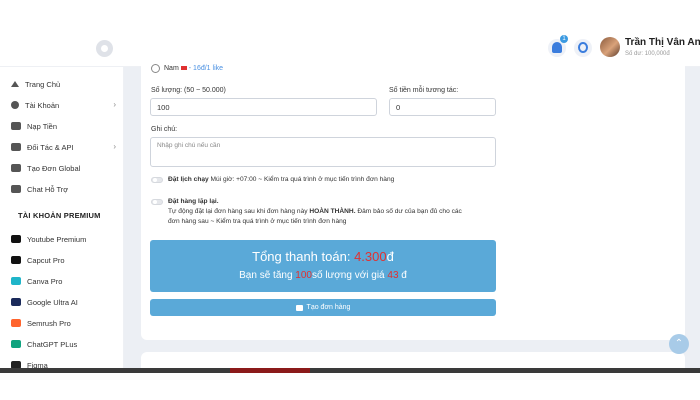 This screenshot has width=700, height=400. I want to click on sidebar-item-google-ultra-ai: Google Ultra AI, so click(63, 302).